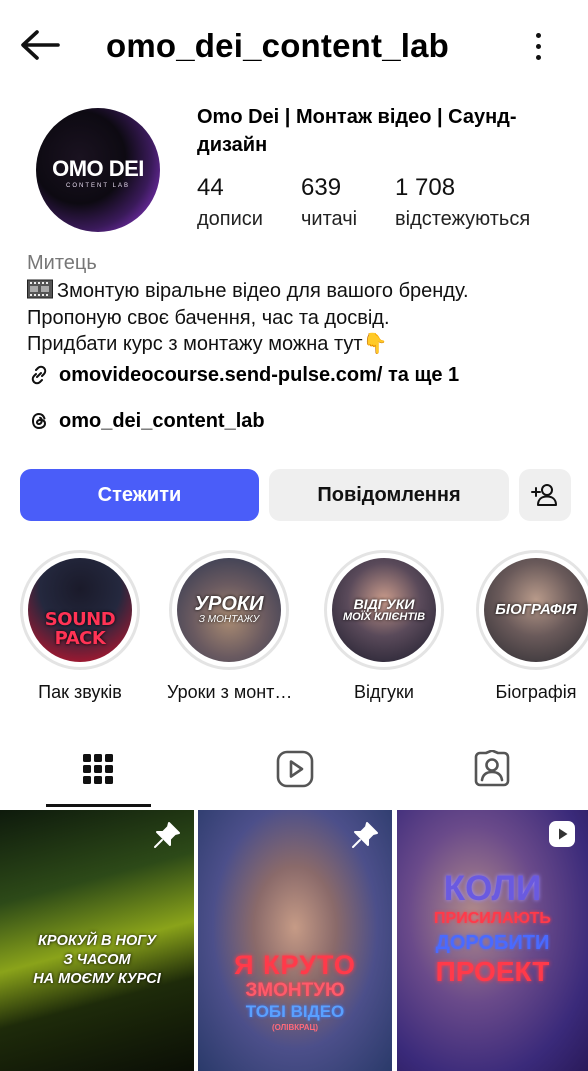 The width and height of the screenshot is (588, 1071). I want to click on highlight-cover: SOUND PACK, so click(80, 610).